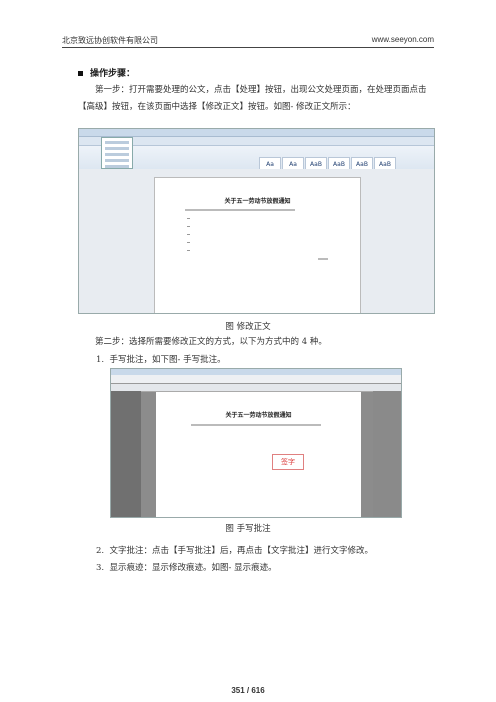 The width and height of the screenshot is (496, 702). What do you see at coordinates (241, 551) in the screenshot?
I see `item2-text: 文字批注：点击【手写批注】后，再点击【文字批注】进行文字修改。` at bounding box center [241, 551].